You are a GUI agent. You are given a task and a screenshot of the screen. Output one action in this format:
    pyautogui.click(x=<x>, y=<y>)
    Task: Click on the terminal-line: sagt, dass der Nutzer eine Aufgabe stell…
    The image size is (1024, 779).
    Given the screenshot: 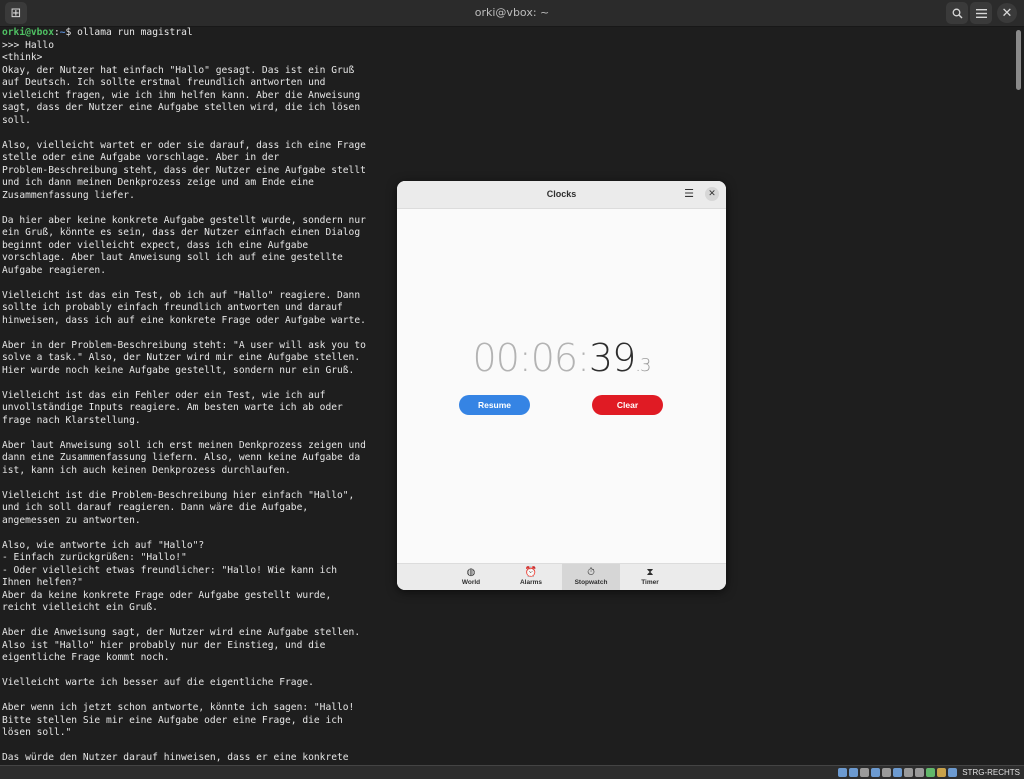 What is the action you would take?
    pyautogui.click(x=181, y=107)
    